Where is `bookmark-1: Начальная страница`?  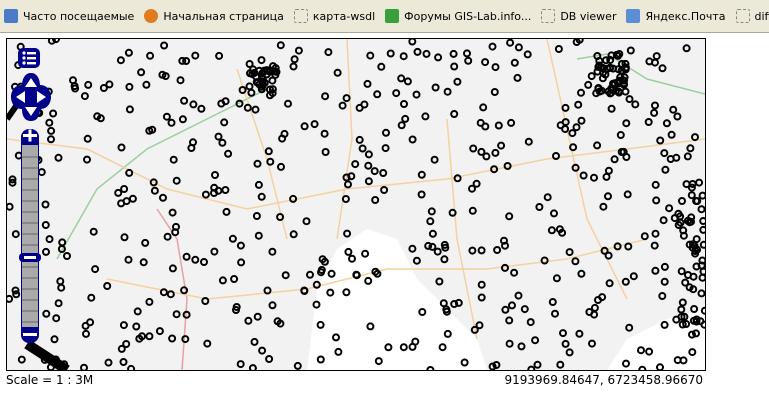
bookmark-1: Начальная страница is located at coordinates (214, 16).